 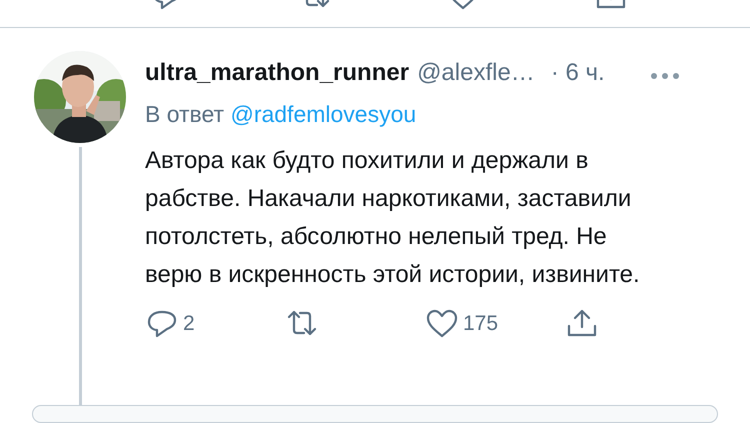 What do you see at coordinates (577, 73) in the screenshot?
I see `tweet-time: · 6 ч.` at bounding box center [577, 73].